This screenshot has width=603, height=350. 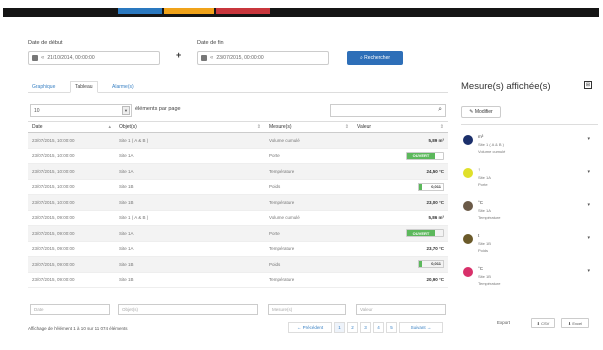 I want to click on measure-item: ↑ Site 1A Porte ▾, so click(x=530, y=182).